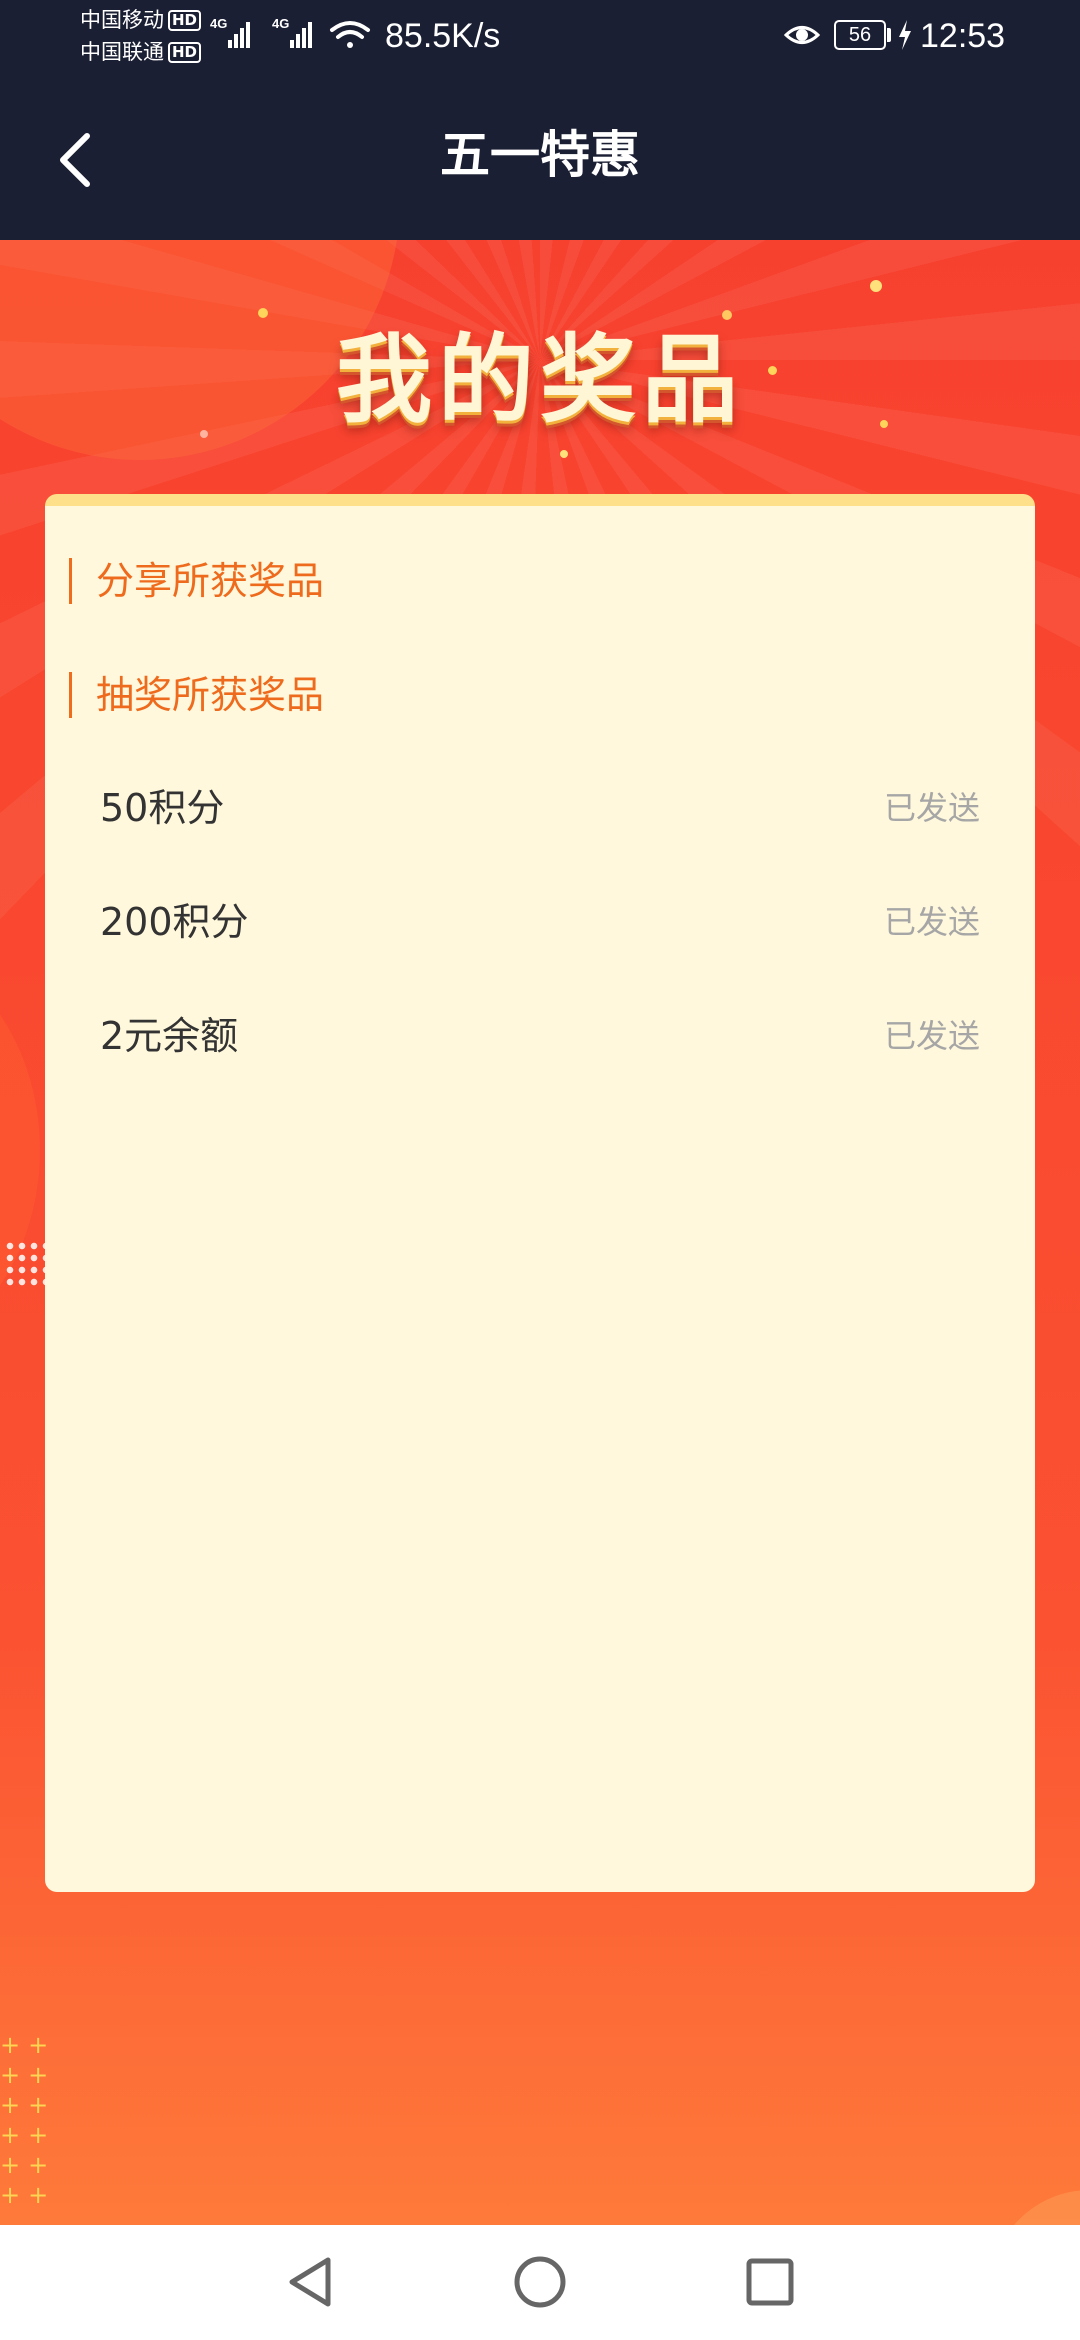 The width and height of the screenshot is (1080, 2340). I want to click on prize-row: 2元余额 已发送, so click(540, 1036).